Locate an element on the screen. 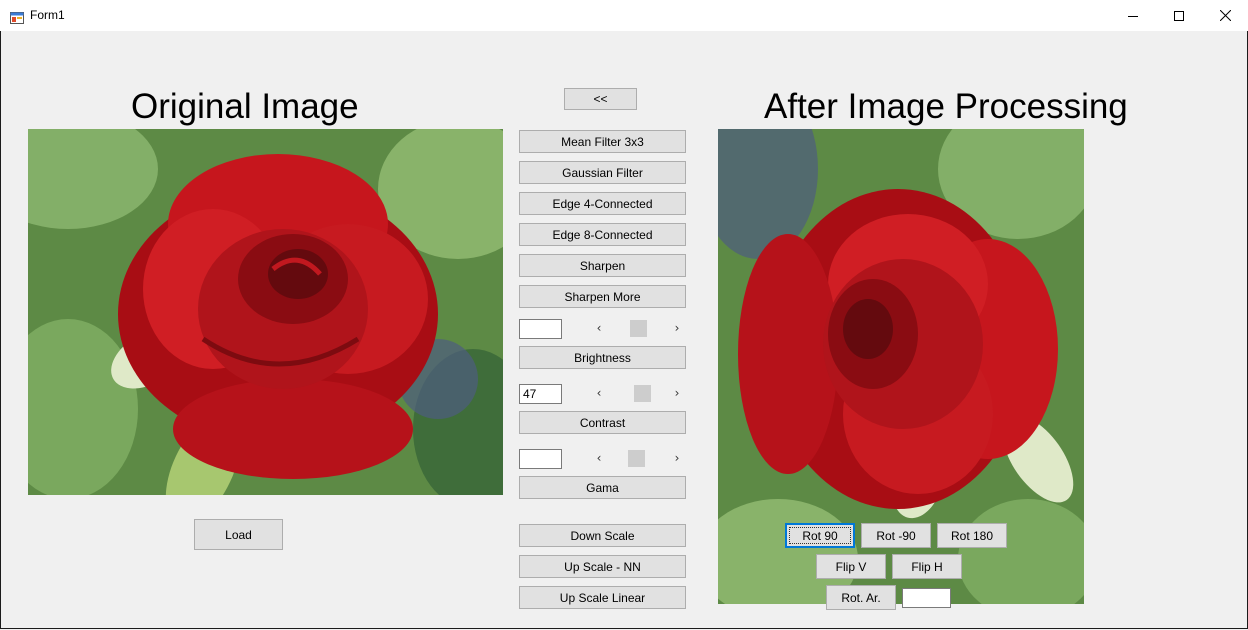  up-scale-nn-button: Up Scale - NN is located at coordinates (602, 566).